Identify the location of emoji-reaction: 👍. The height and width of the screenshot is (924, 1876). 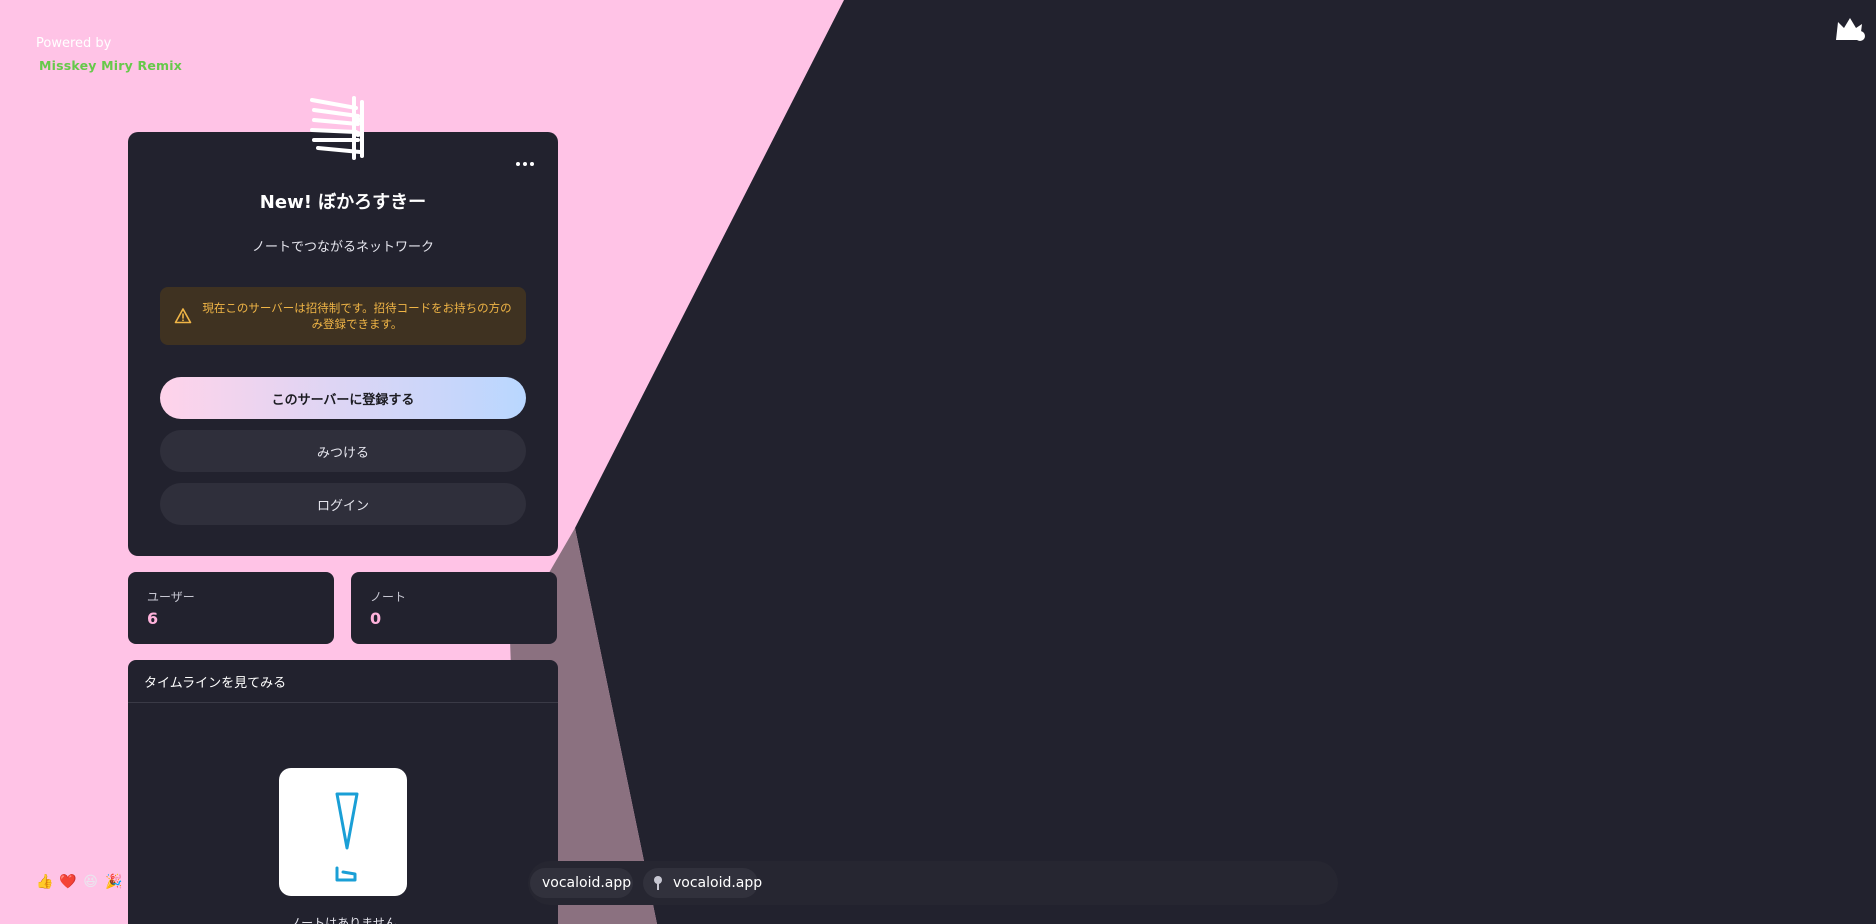
(45, 882).